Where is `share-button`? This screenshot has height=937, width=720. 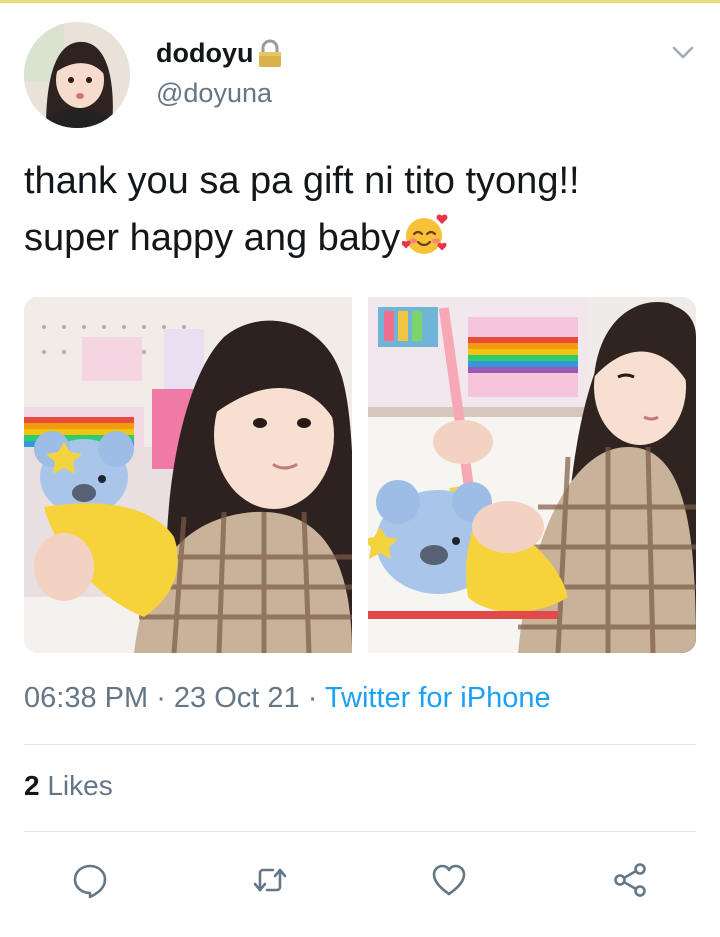
share-button is located at coordinates (630, 880).